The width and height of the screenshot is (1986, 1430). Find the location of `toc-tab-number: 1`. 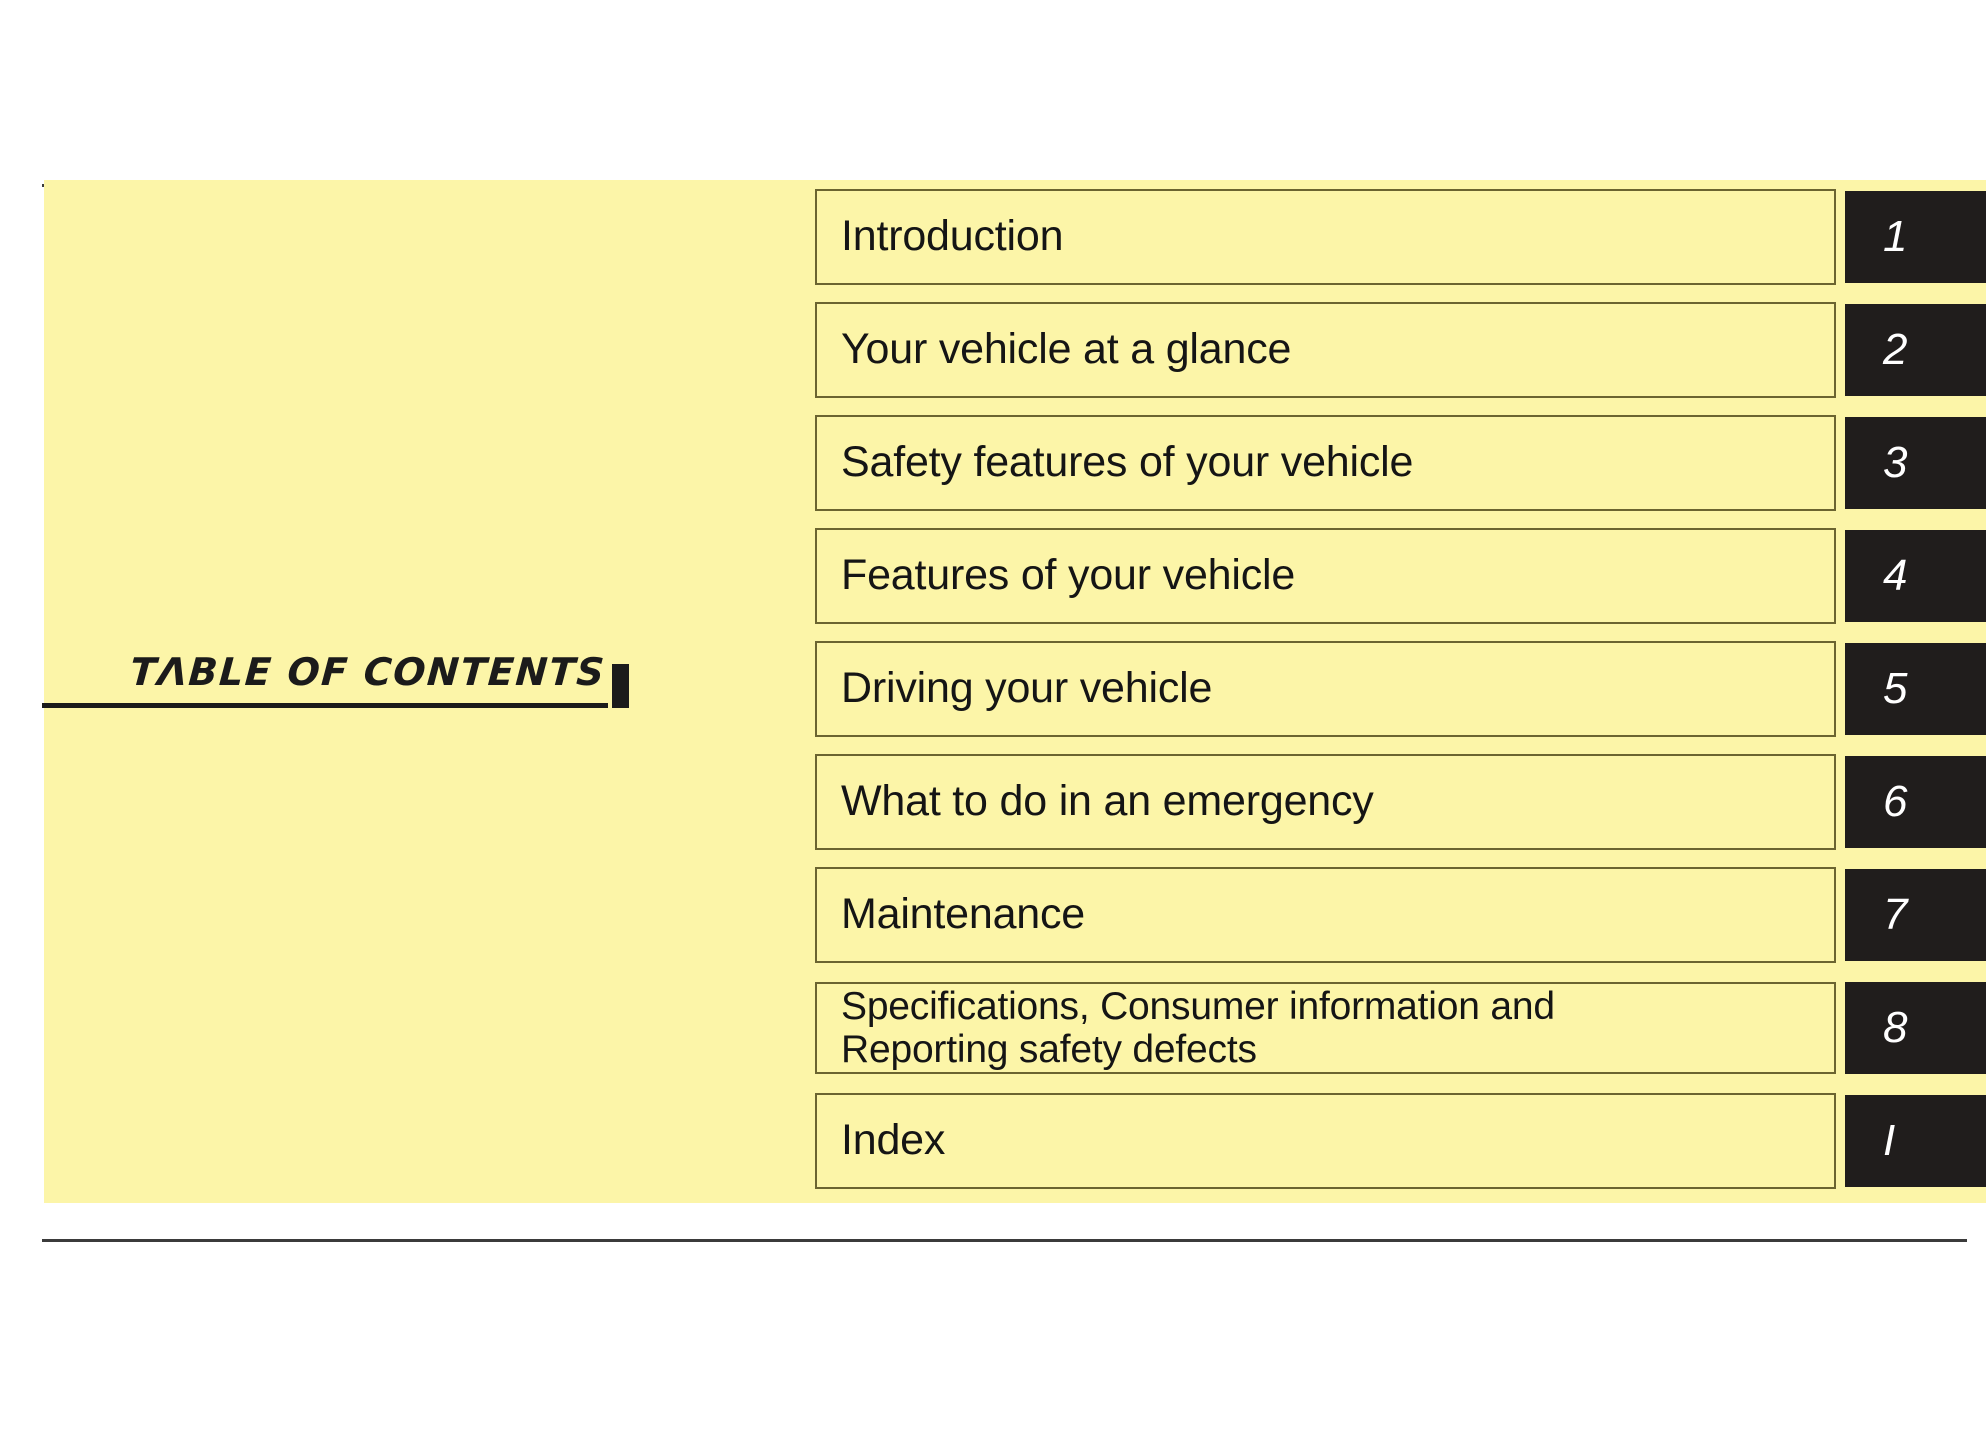

toc-tab-number: 1 is located at coordinates (1895, 236).